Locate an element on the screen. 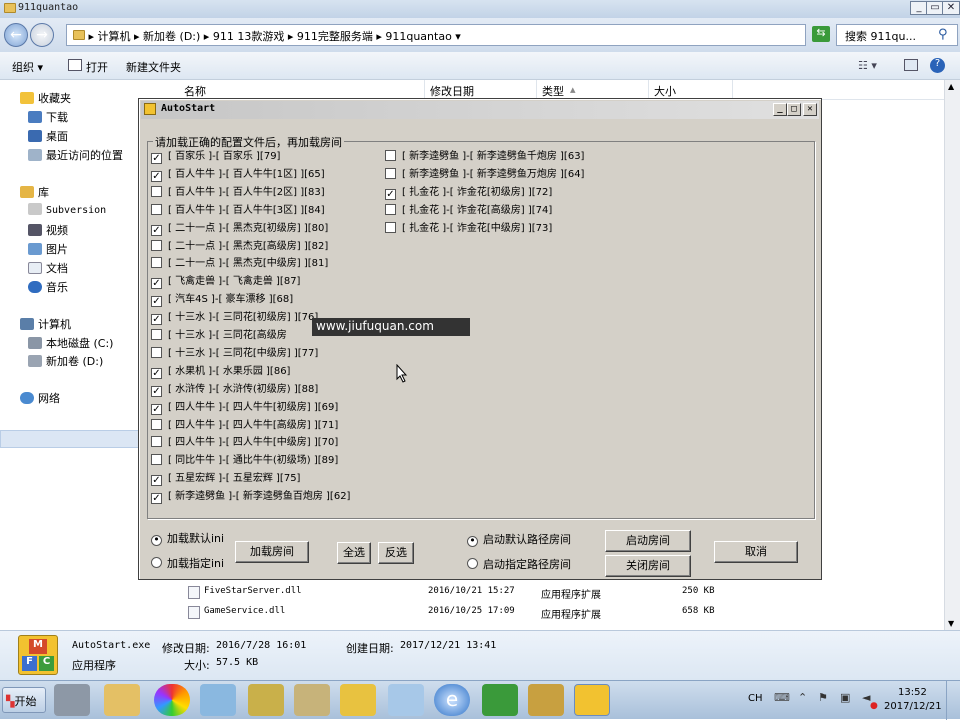 The image size is (960, 720). refresh-icon: ⇆ is located at coordinates (821, 34).